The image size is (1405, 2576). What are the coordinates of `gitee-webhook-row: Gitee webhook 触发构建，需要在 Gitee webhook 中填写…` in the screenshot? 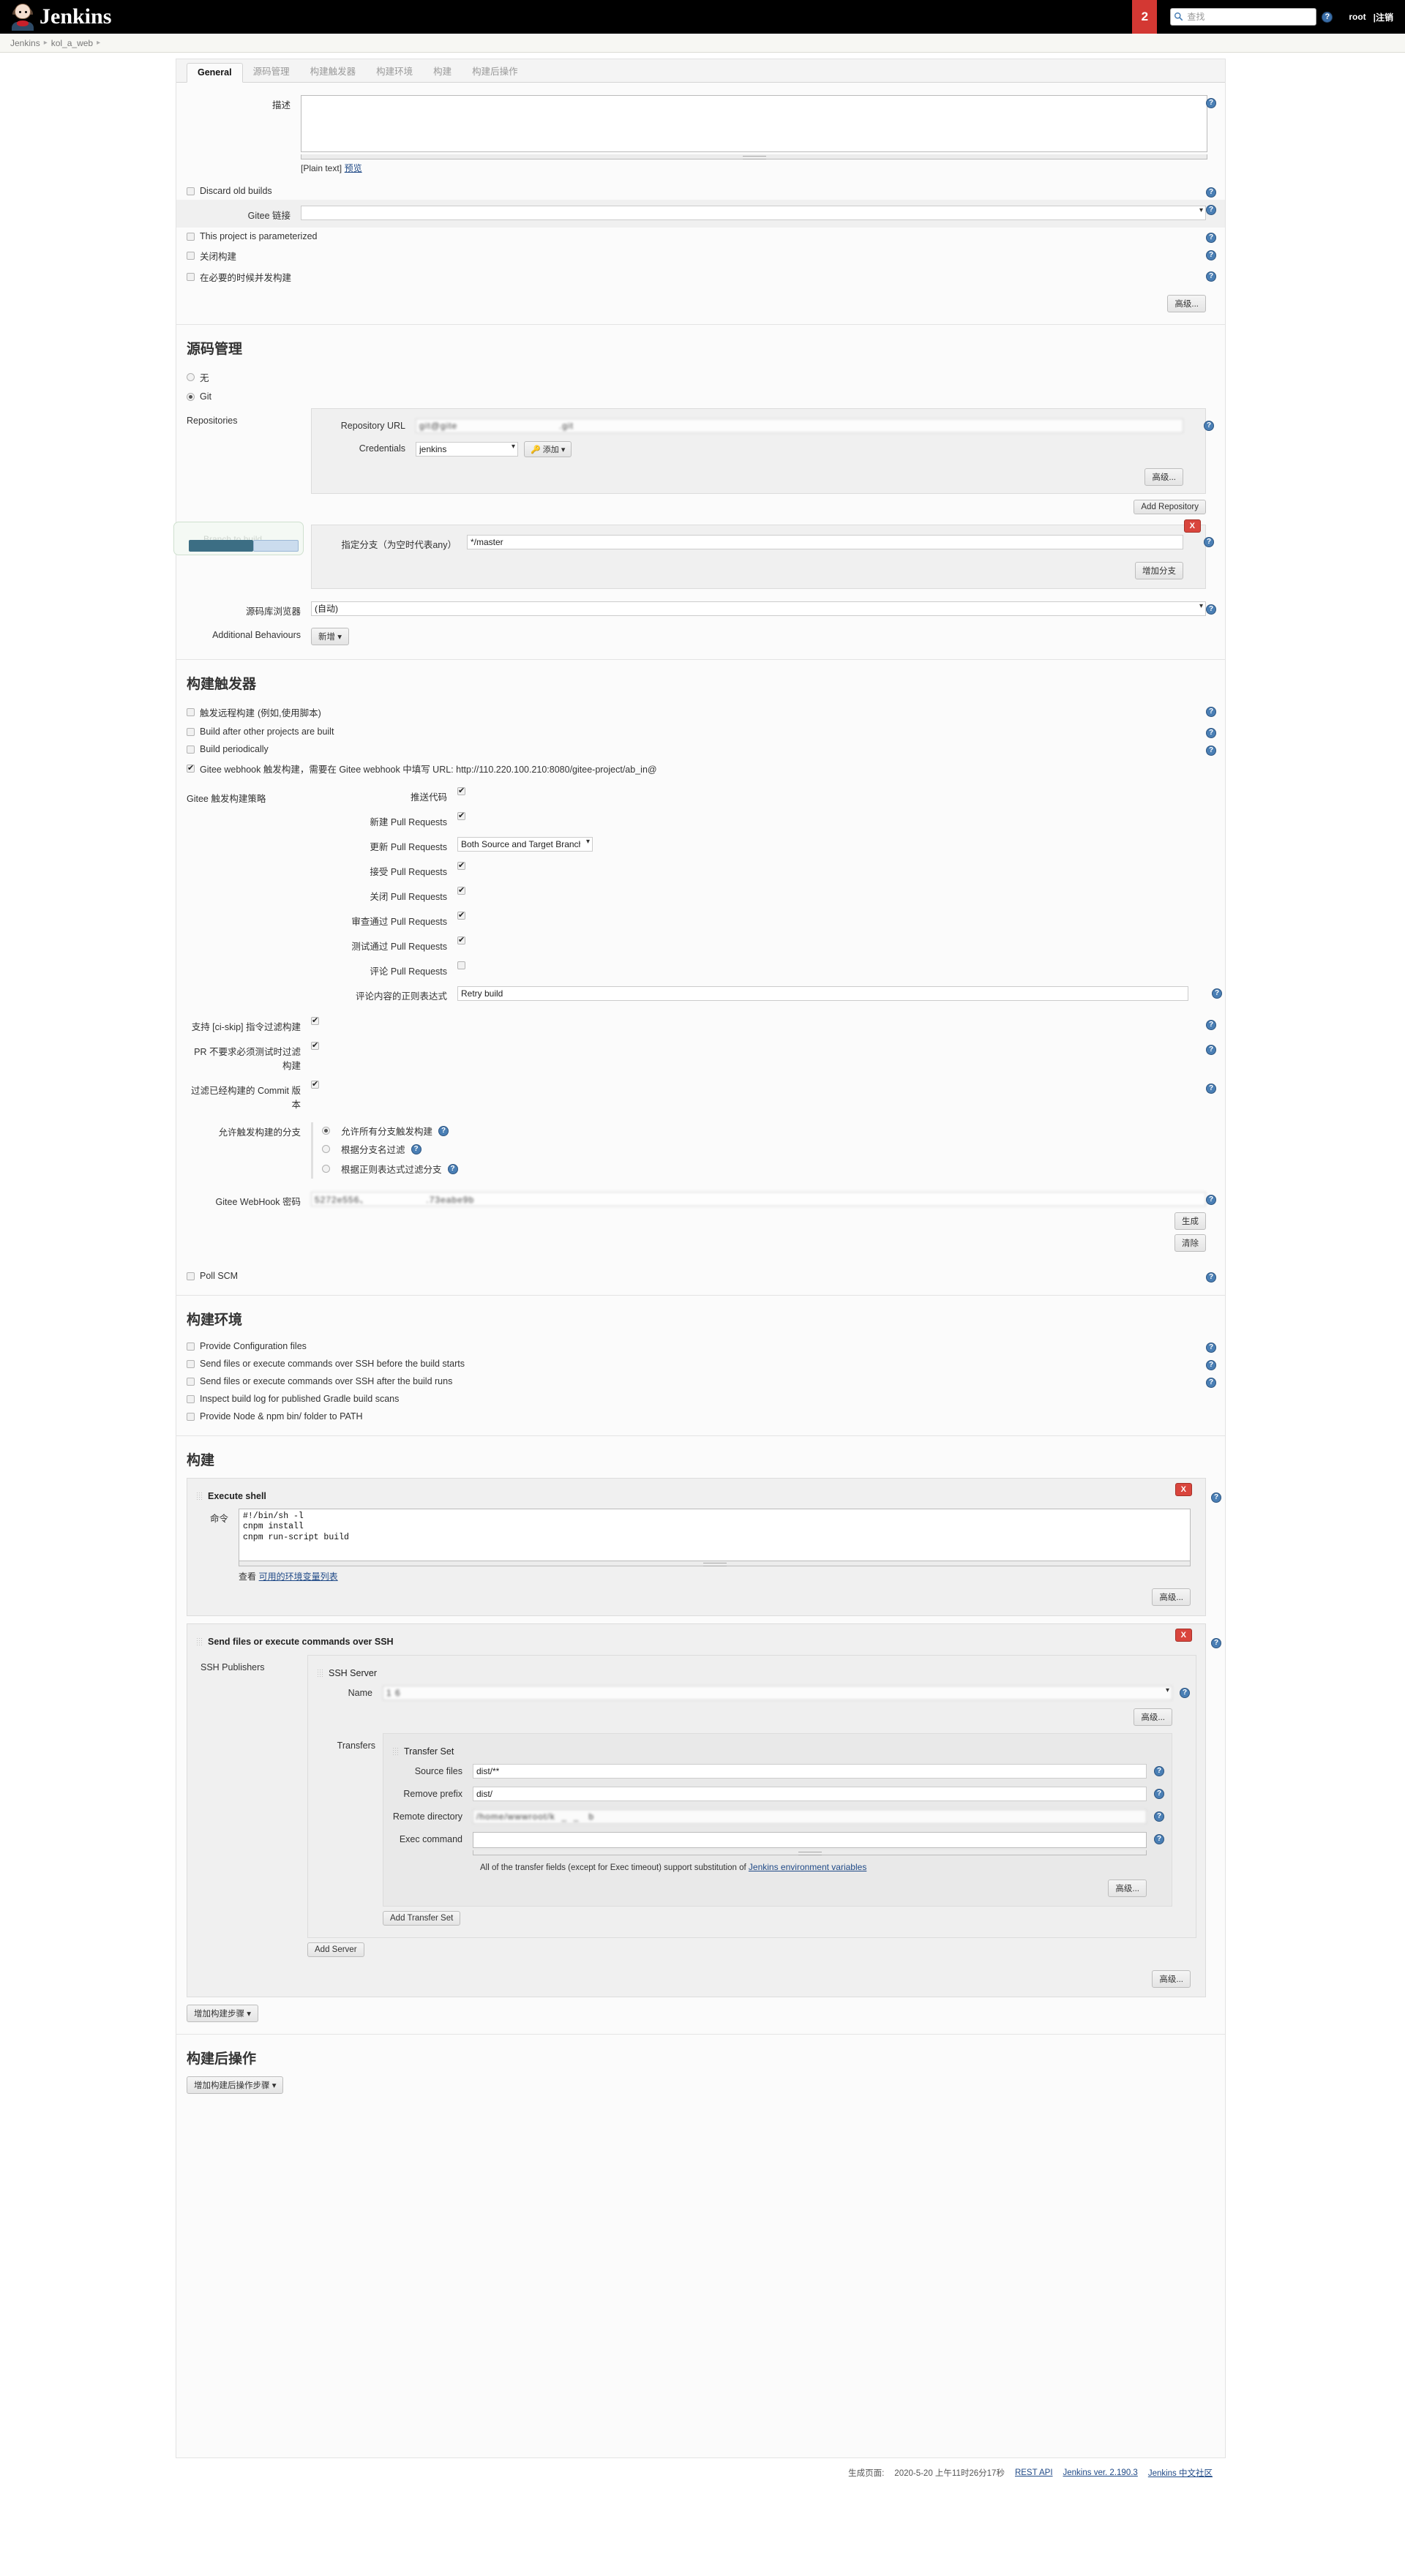 It's located at (701, 768).